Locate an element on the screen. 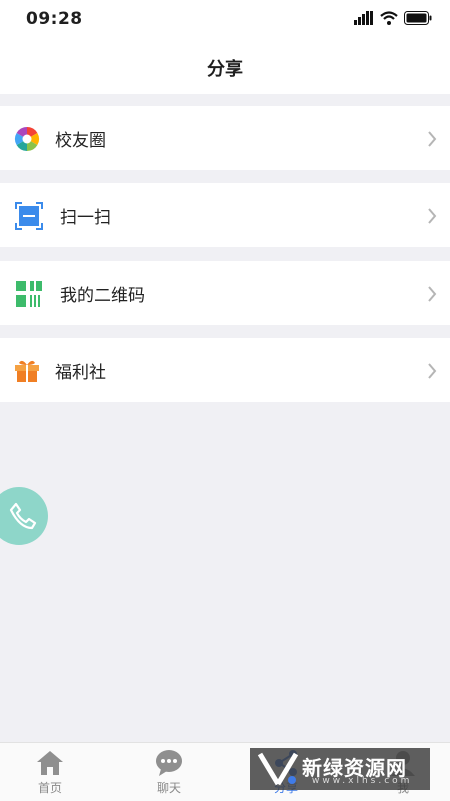 The width and height of the screenshot is (450, 801). page-title: 分享 is located at coordinates (225, 69).